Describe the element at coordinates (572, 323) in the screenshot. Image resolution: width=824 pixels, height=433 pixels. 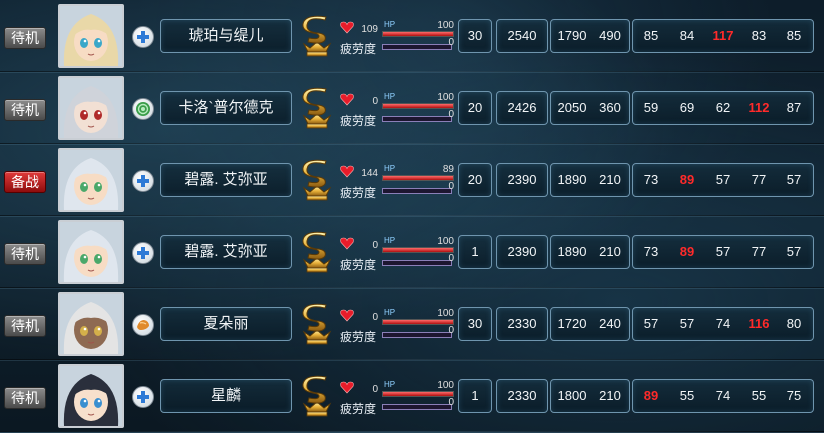
I see `sub-stat-a: 1720` at that location.